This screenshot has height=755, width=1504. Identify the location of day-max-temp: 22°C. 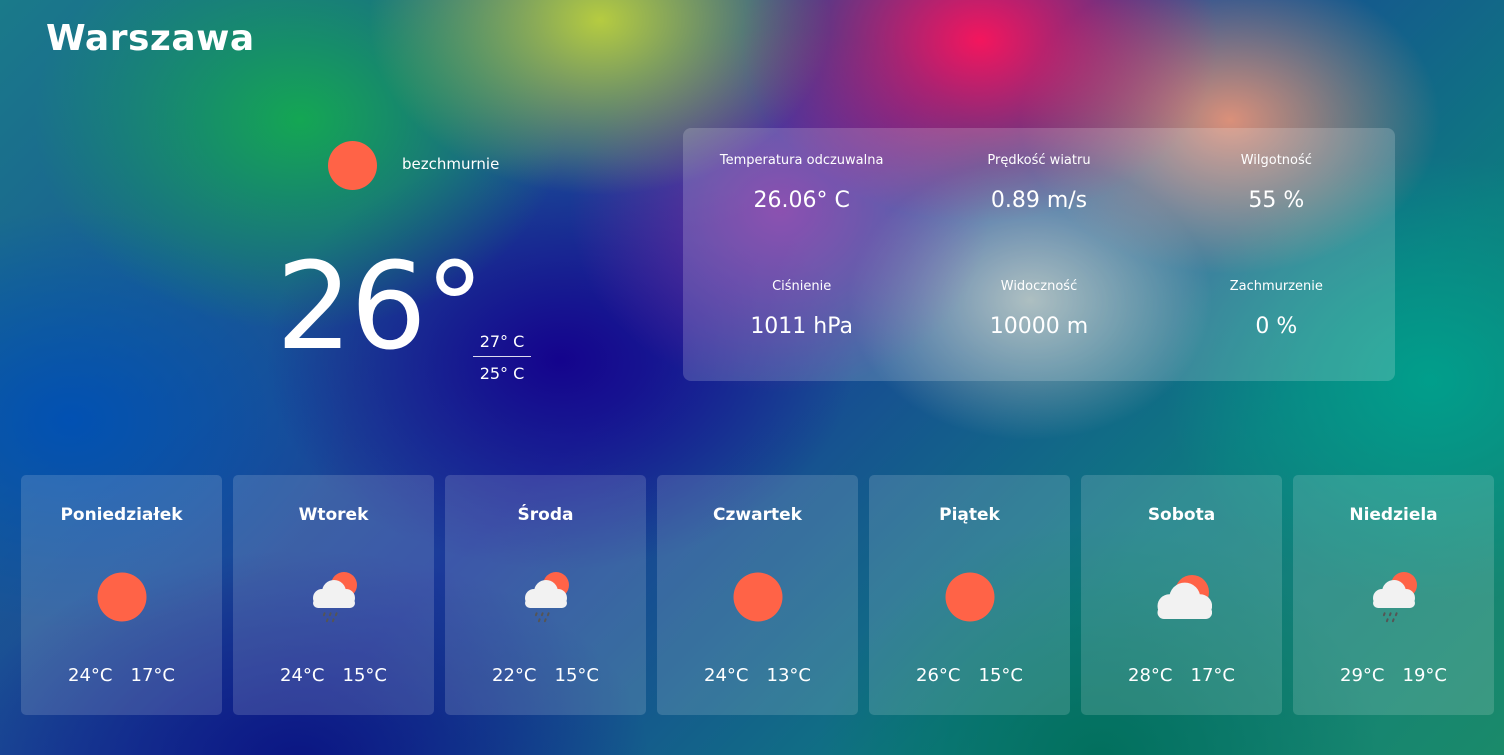
(514, 675).